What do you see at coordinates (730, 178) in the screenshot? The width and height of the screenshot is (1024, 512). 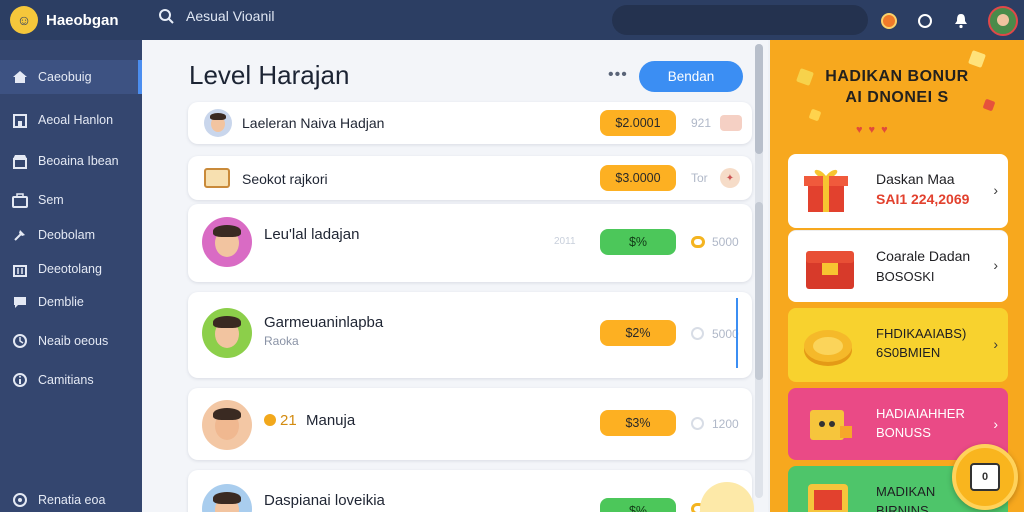 I see `badge-icon: ✦` at bounding box center [730, 178].